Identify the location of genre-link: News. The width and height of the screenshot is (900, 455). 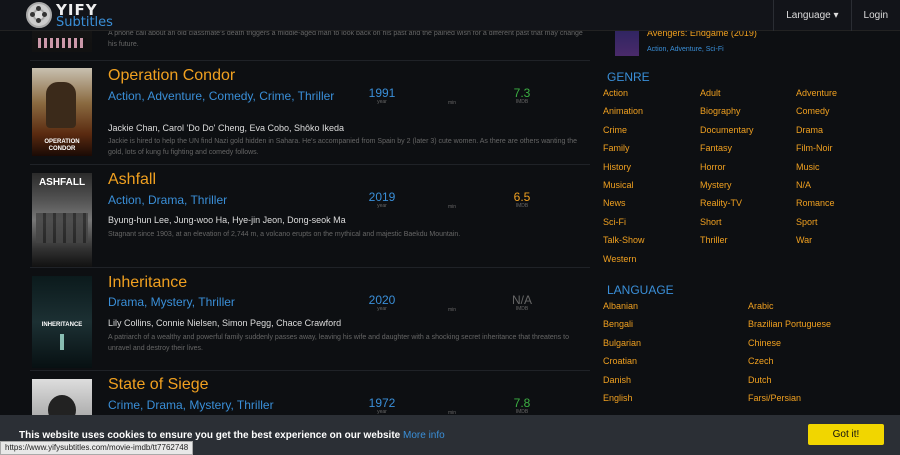
(614, 203).